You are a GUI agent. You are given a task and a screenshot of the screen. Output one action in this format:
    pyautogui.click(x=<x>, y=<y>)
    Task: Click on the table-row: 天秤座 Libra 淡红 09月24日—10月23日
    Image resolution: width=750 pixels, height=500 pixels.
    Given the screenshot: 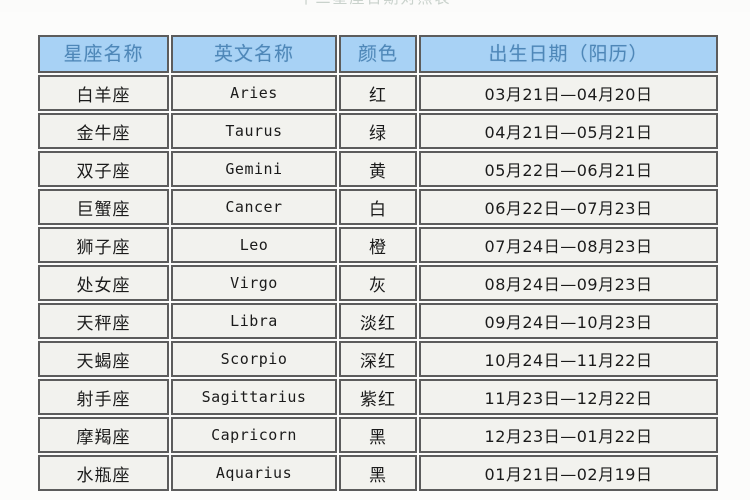 What is the action you would take?
    pyautogui.click(x=378, y=321)
    